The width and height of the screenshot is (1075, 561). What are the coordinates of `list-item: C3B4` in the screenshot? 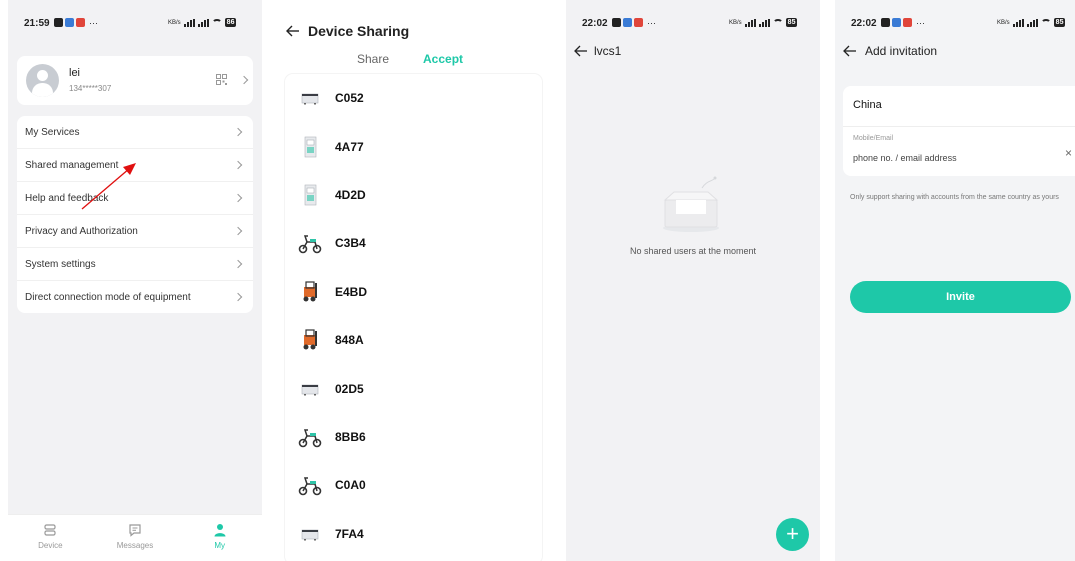 It's located at (413, 243).